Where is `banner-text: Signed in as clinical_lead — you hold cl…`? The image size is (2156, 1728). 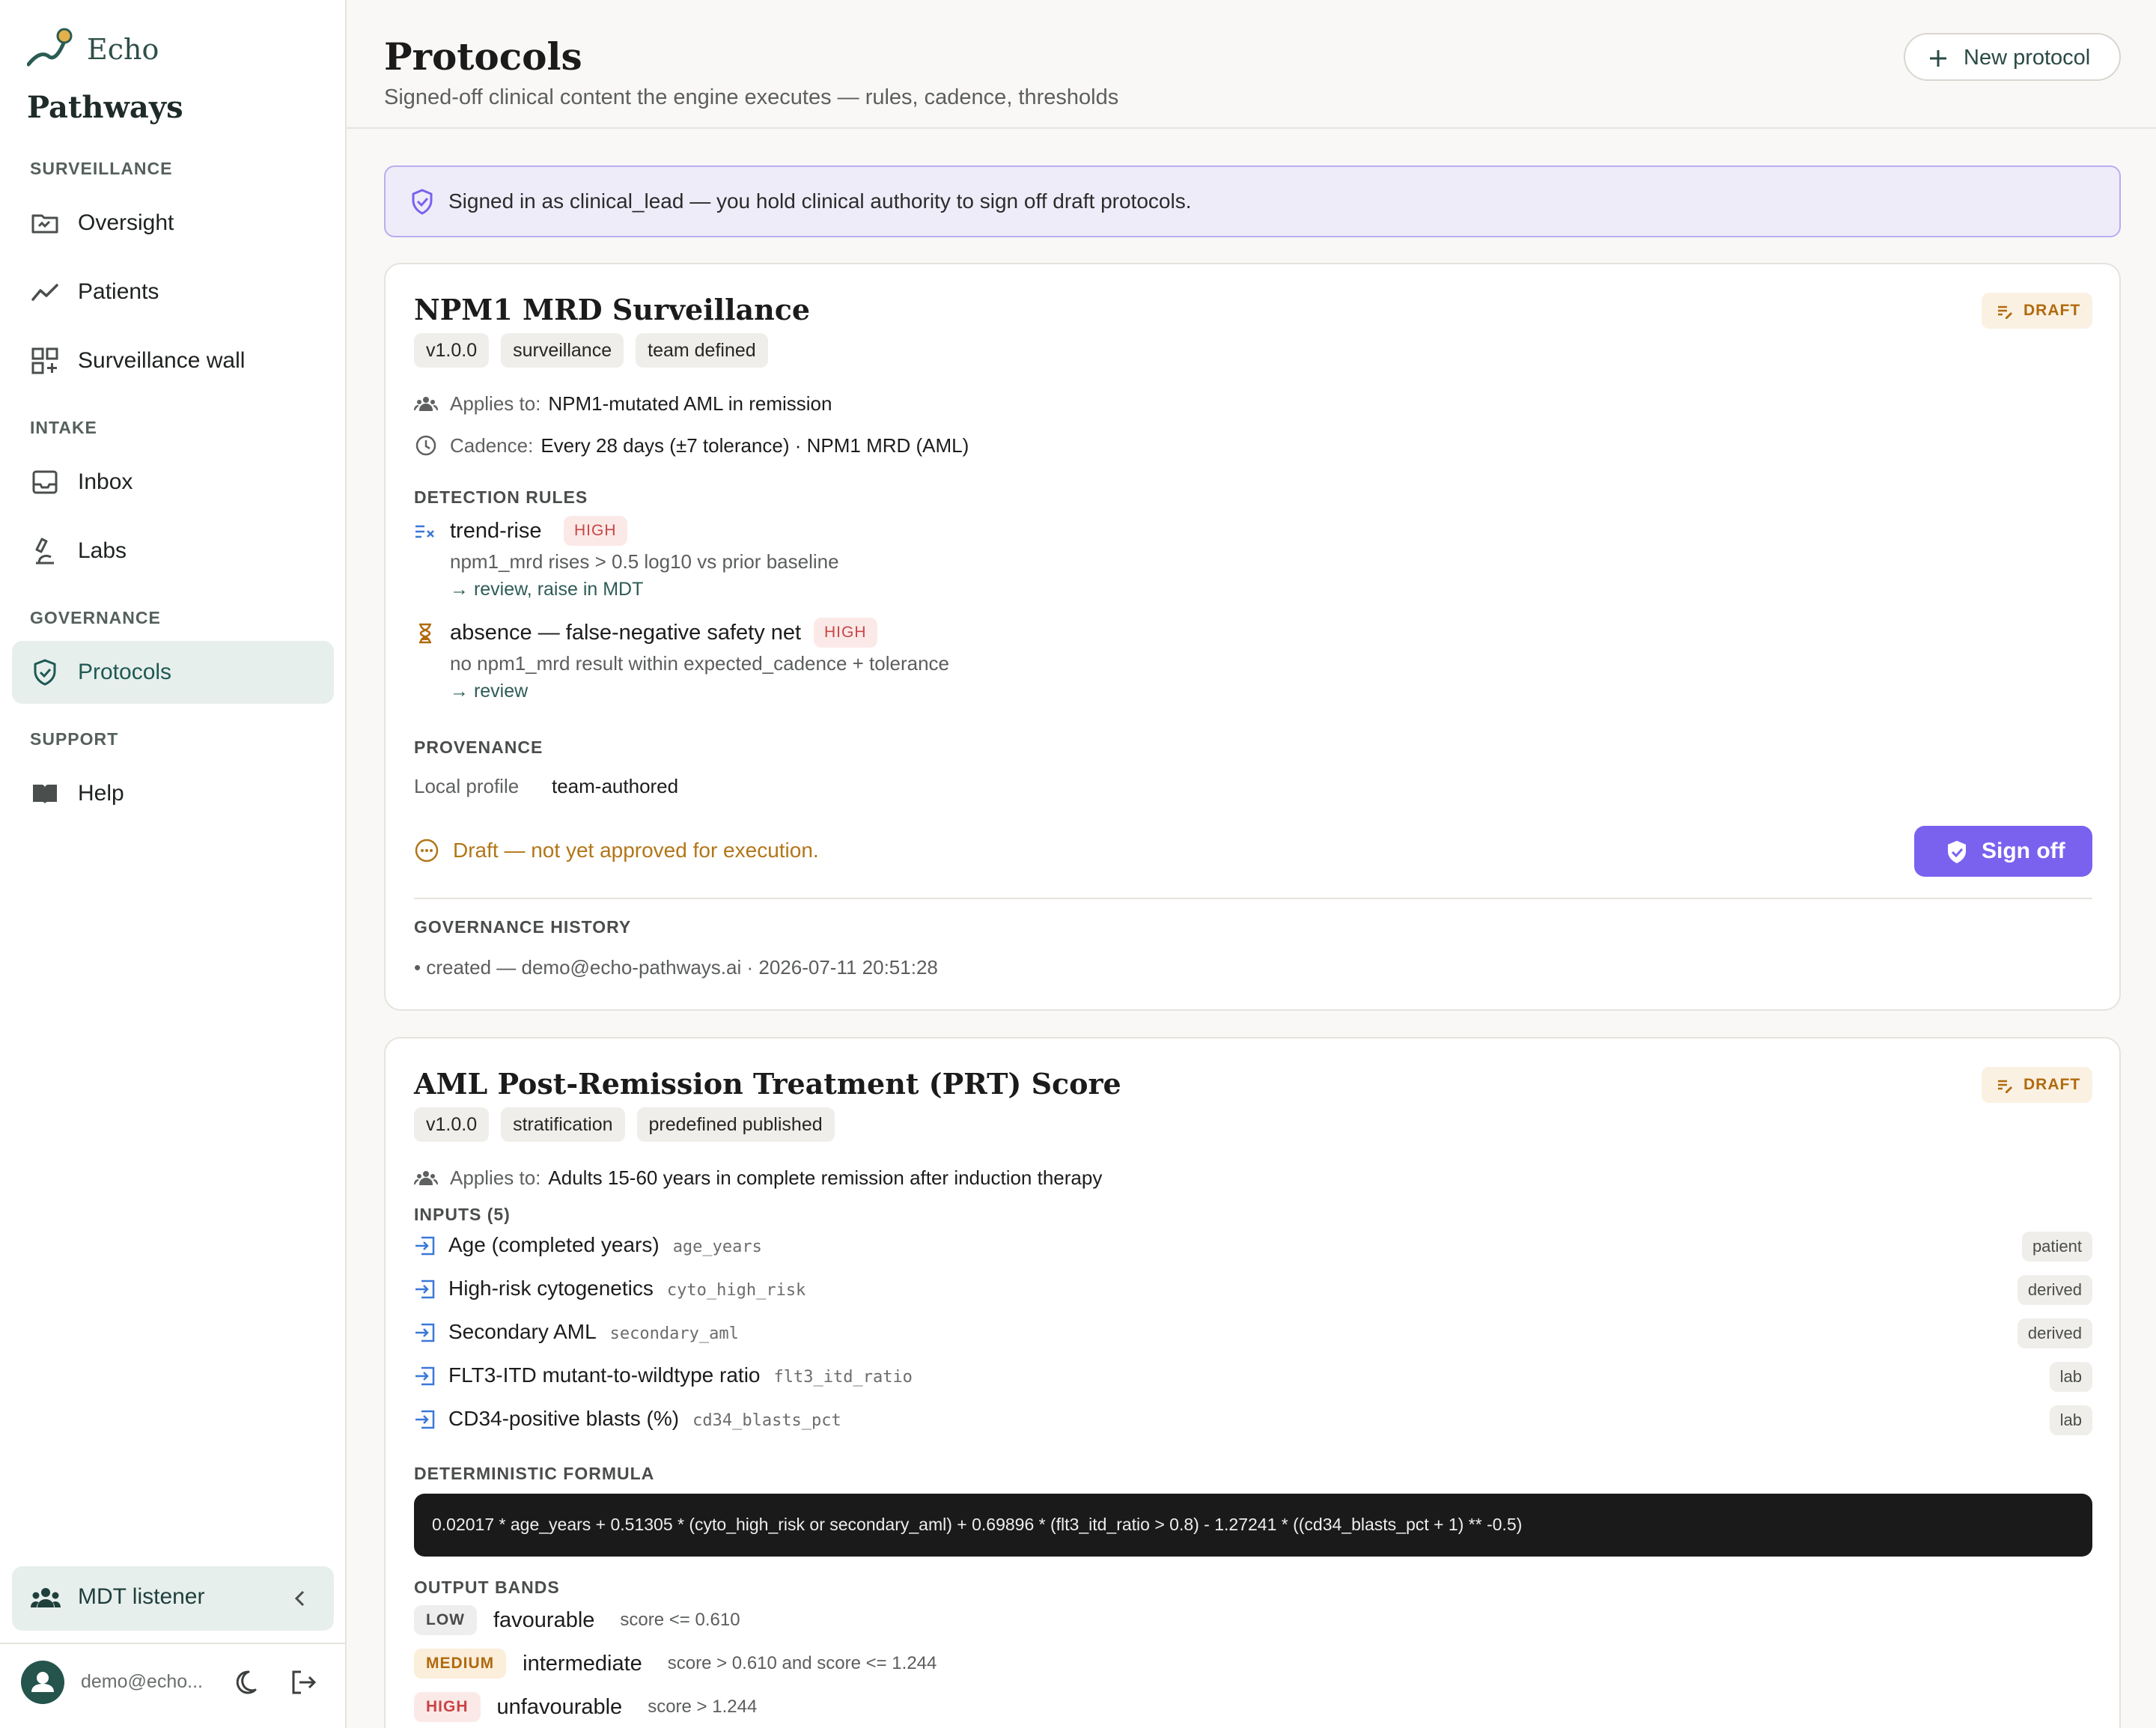 banner-text: Signed in as clinical_lead — you hold cl… is located at coordinates (820, 201).